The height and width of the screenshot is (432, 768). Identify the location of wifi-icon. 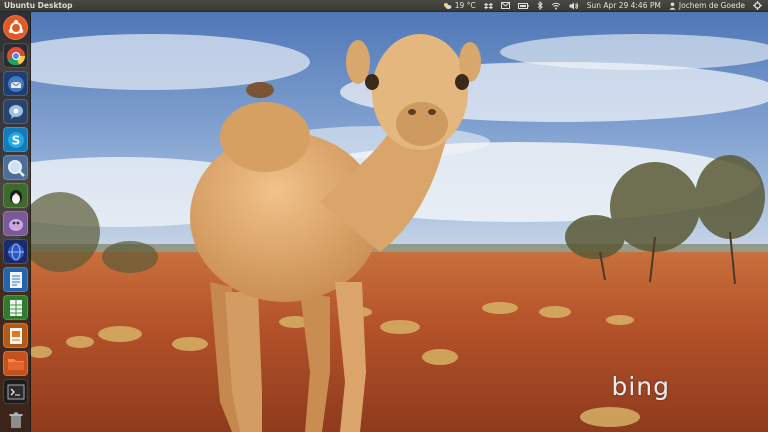
(556, 5).